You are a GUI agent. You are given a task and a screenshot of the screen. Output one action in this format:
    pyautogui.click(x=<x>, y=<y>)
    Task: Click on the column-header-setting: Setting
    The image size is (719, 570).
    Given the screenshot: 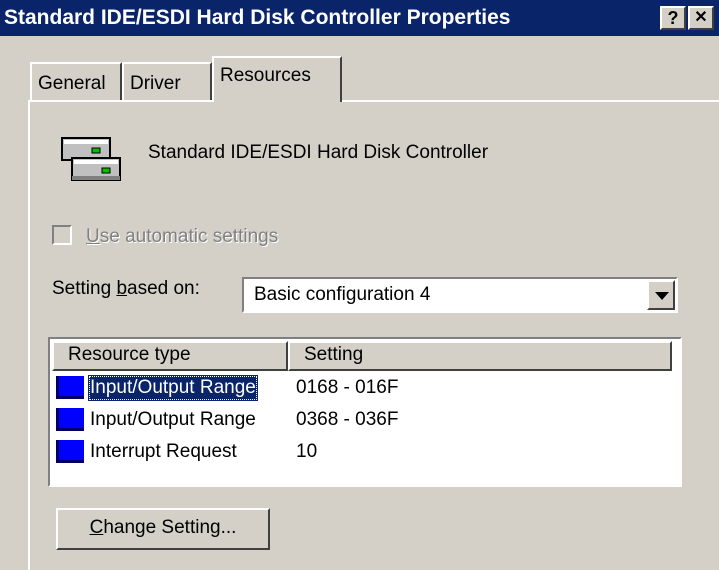 What is the action you would take?
    pyautogui.click(x=480, y=356)
    